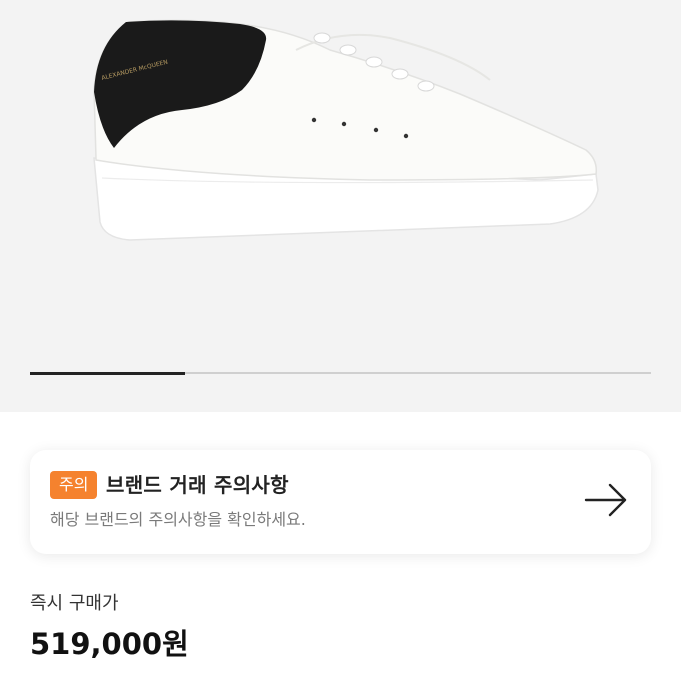 This screenshot has height=681, width=681. I want to click on notice-subtitle: 해당 브랜드의 주의사항을 확인하세요., so click(178, 519).